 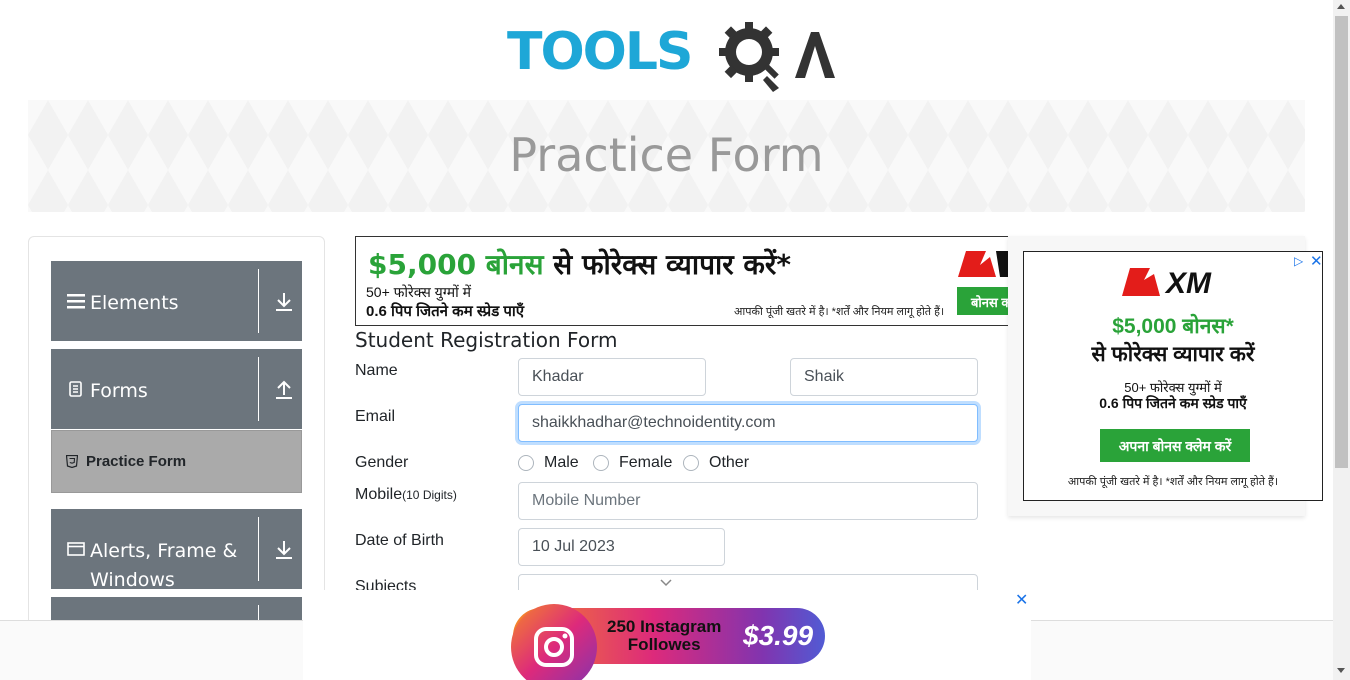 I want to click on gender-radio-other: Other, so click(x=716, y=463).